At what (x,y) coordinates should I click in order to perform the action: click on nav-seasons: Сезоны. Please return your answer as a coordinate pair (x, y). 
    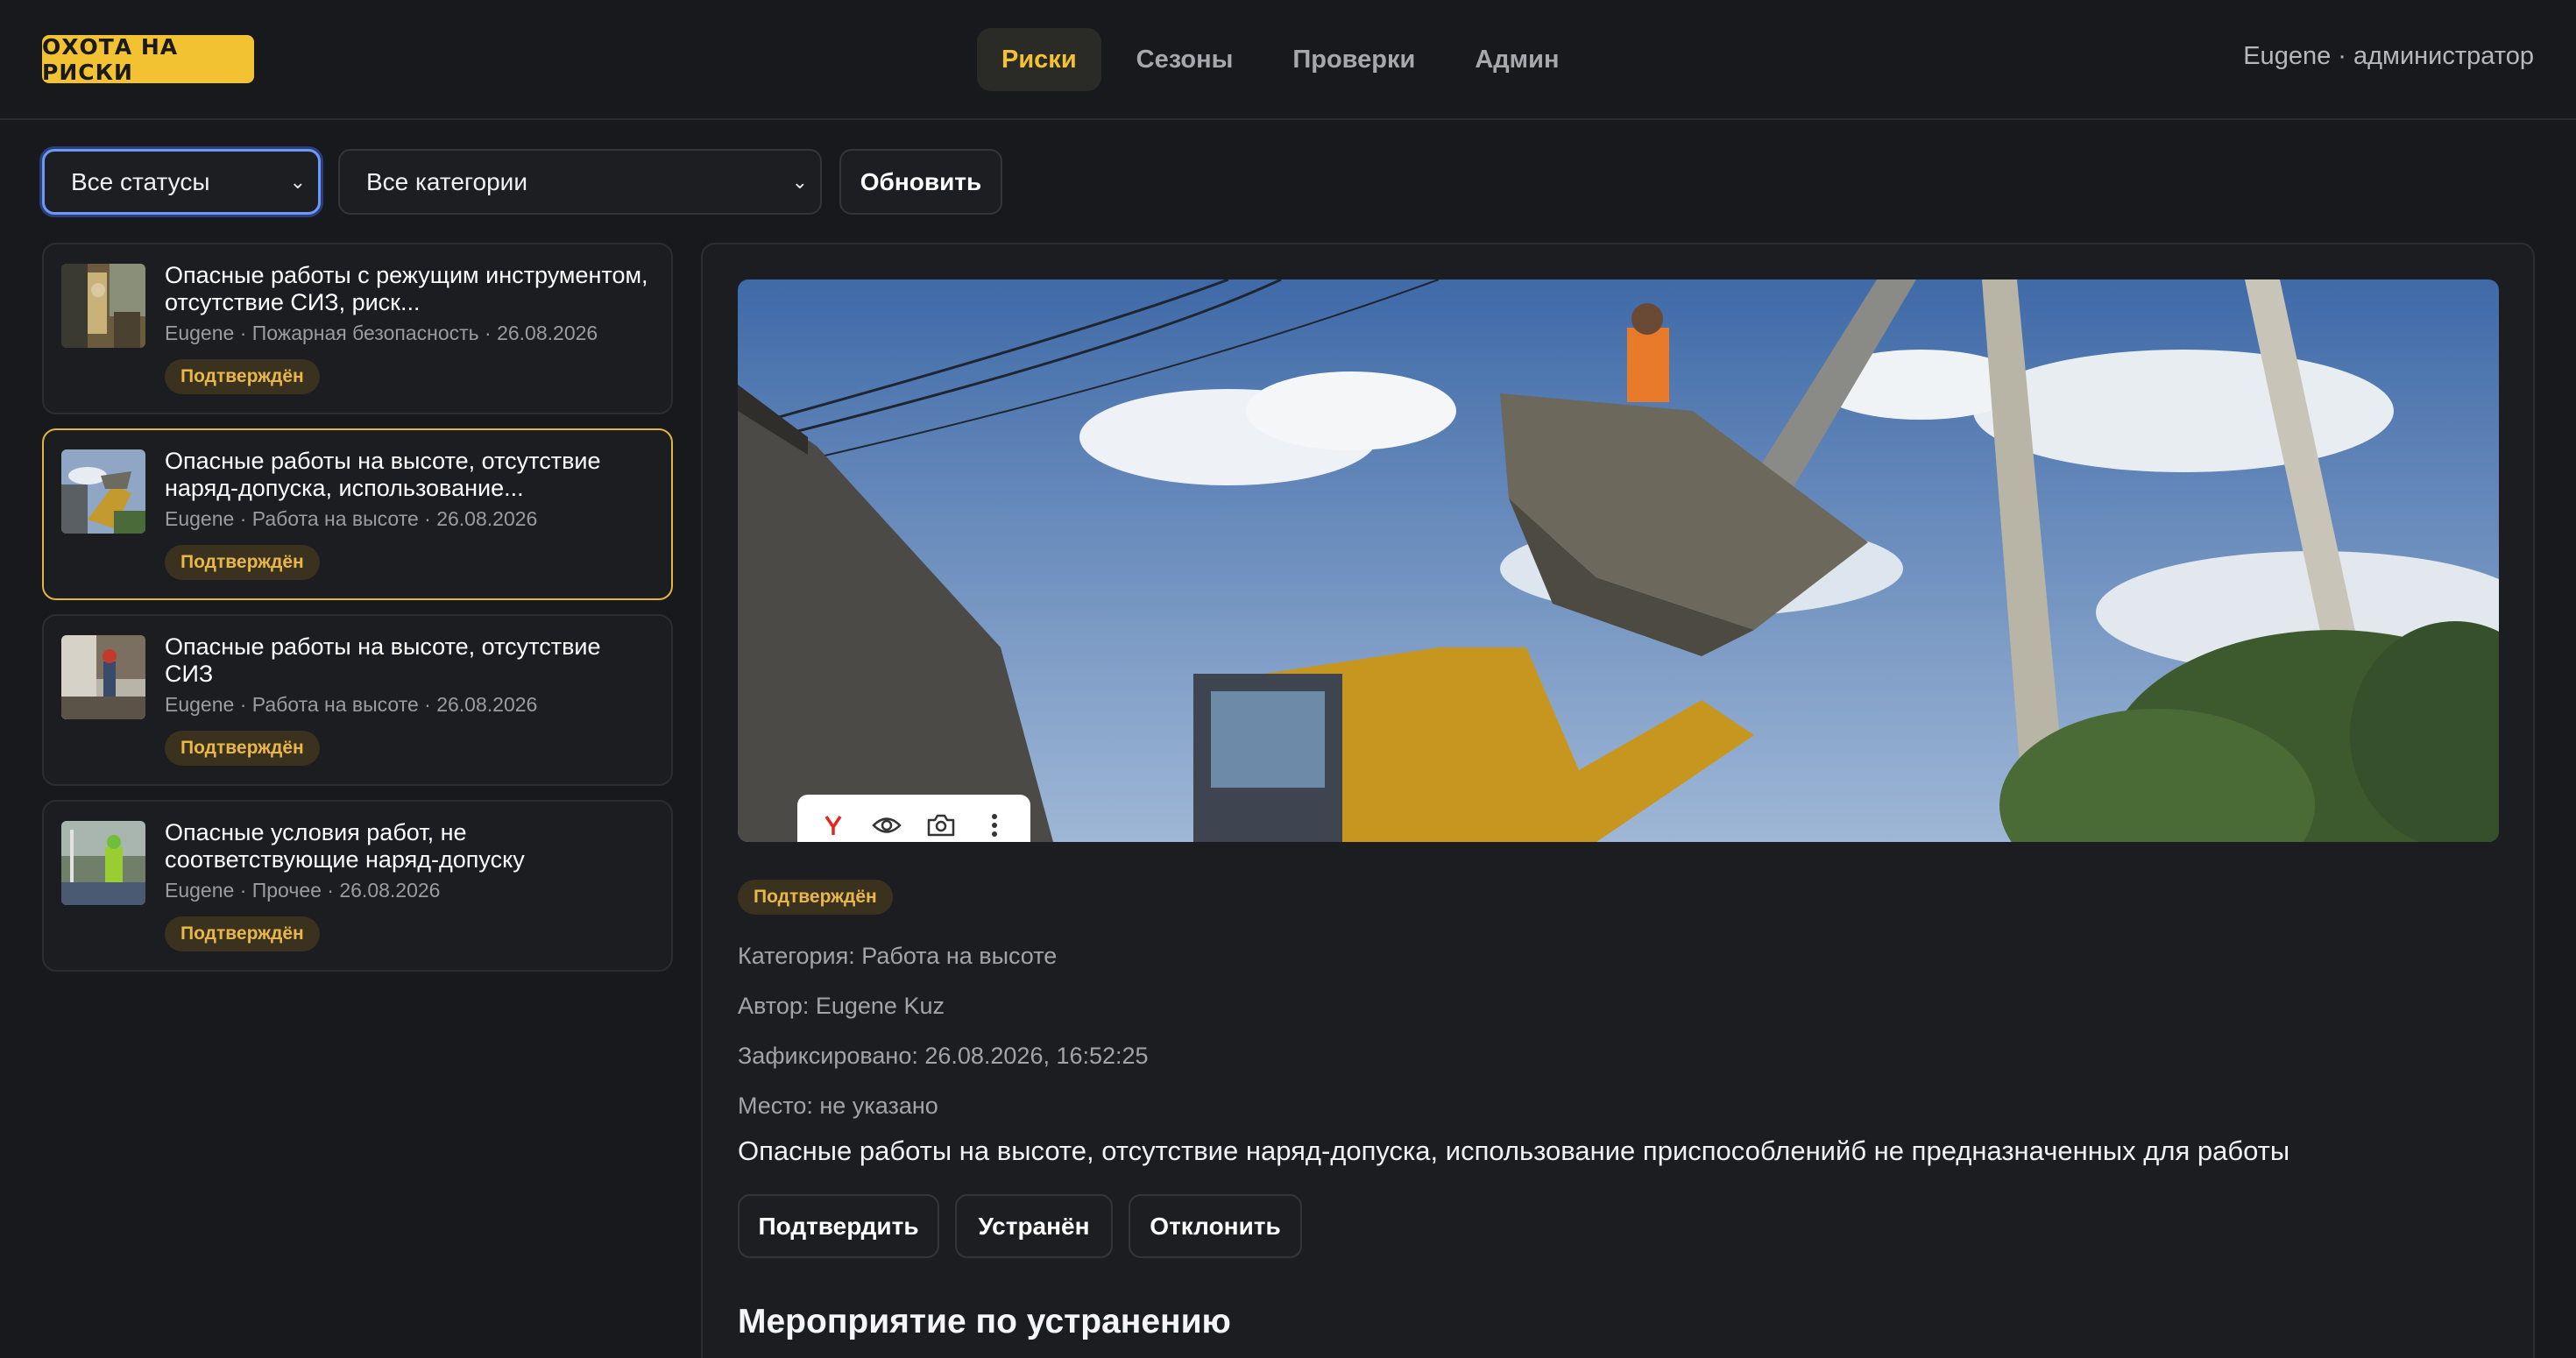
    Looking at the image, I should click on (1185, 59).